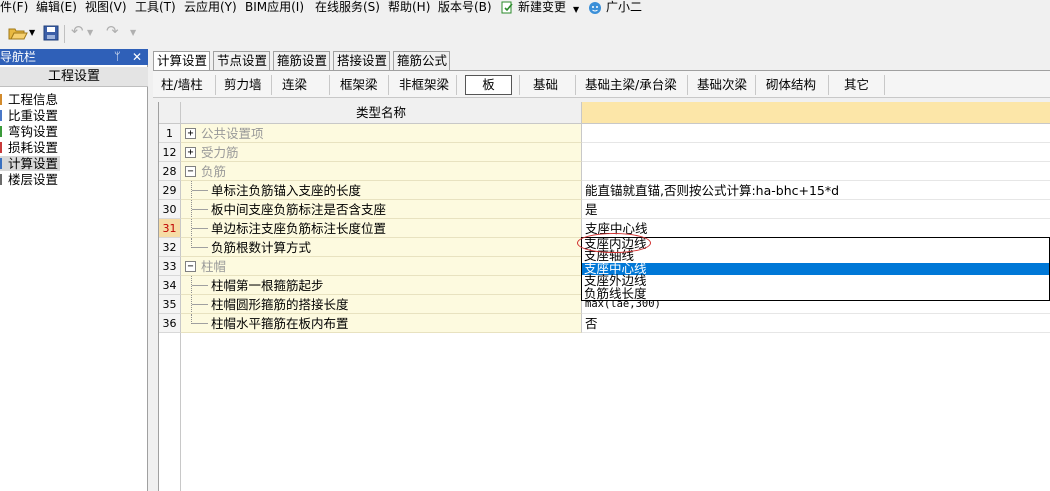  I want to click on table-row: 1 + 公共设置项, so click(604, 133).